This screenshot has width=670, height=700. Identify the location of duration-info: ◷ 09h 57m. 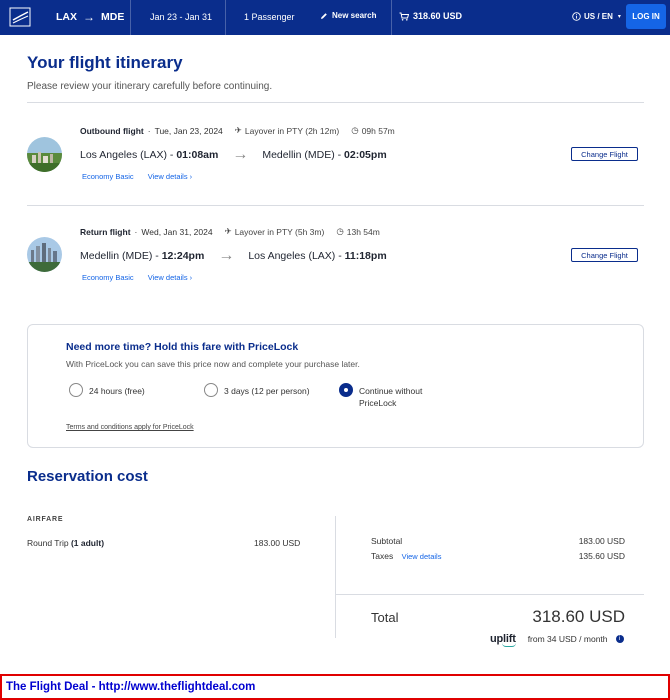
(373, 130).